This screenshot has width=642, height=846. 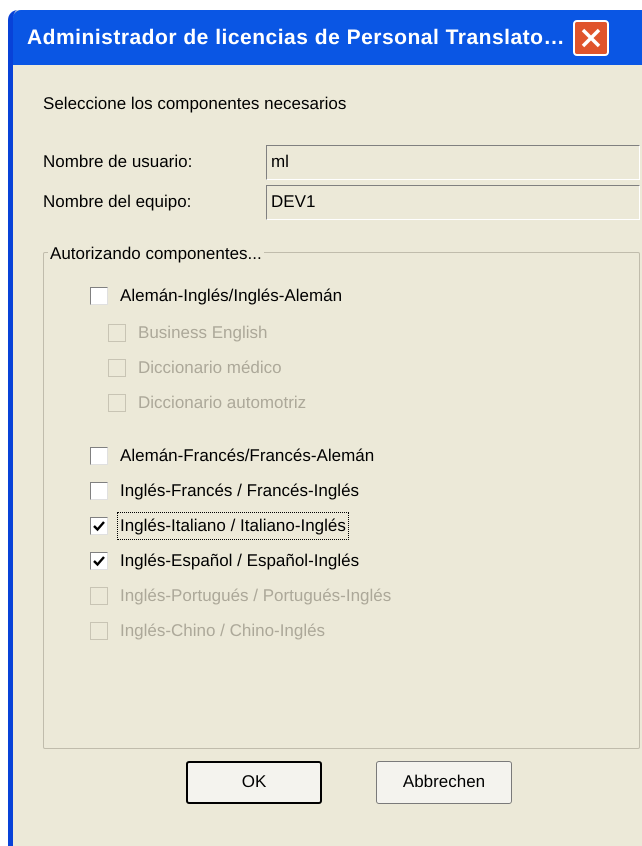 What do you see at coordinates (195, 104) in the screenshot?
I see `intro-text: Seleccione los componentes necesarios` at bounding box center [195, 104].